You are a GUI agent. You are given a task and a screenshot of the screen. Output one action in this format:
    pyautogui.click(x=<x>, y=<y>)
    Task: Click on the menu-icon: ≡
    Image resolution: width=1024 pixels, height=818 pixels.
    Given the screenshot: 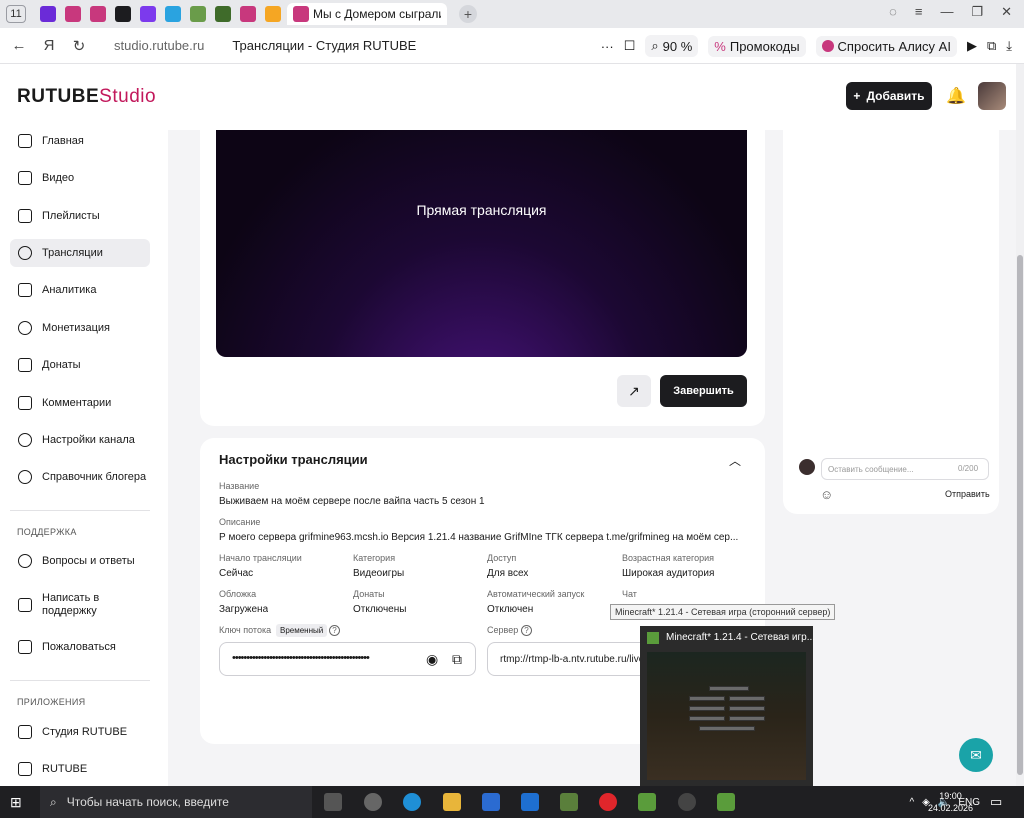 What is the action you would take?
    pyautogui.click(x=919, y=12)
    